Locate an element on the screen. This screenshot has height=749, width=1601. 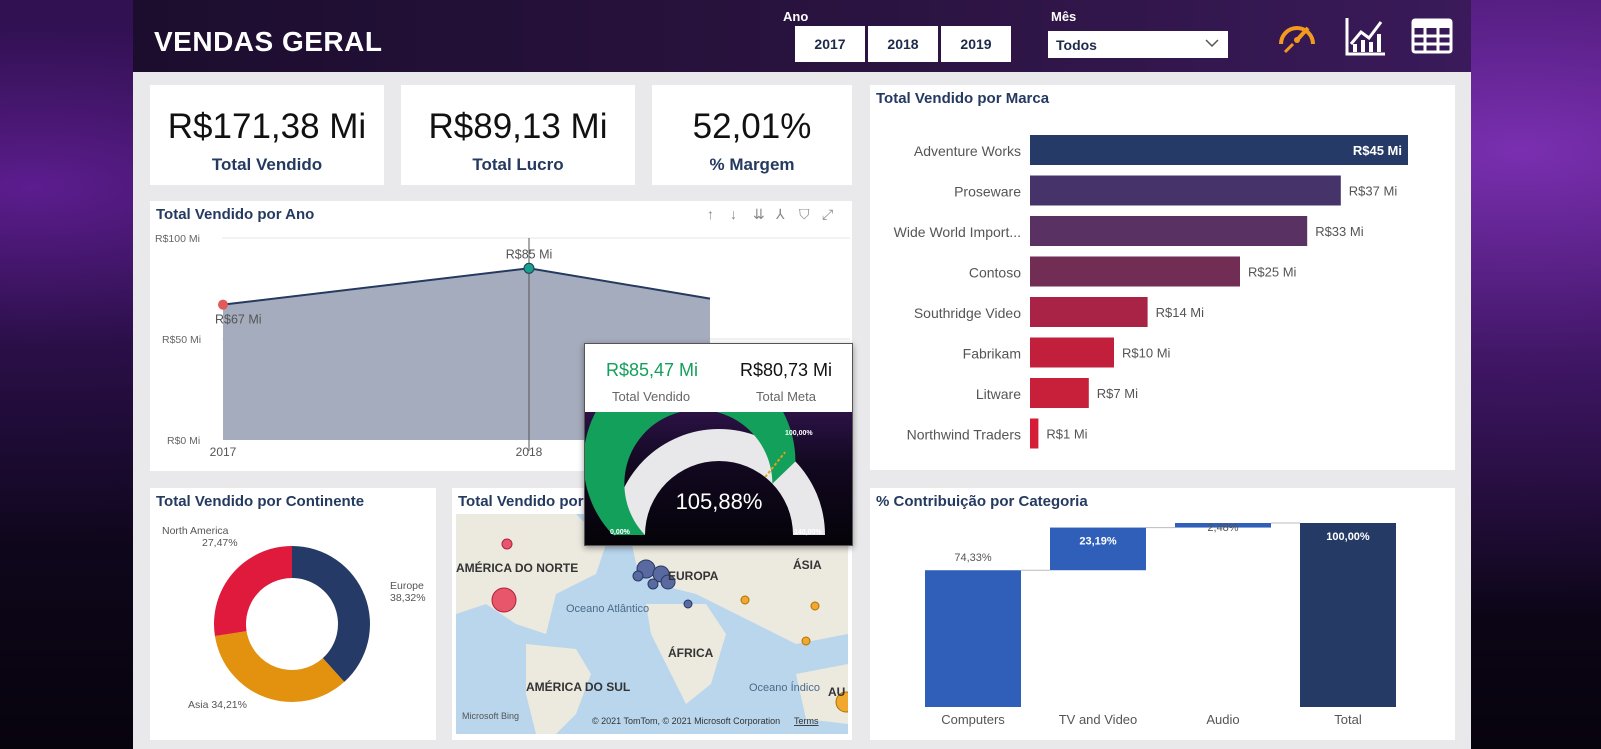
chevron-down-icon is located at coordinates (1212, 43).